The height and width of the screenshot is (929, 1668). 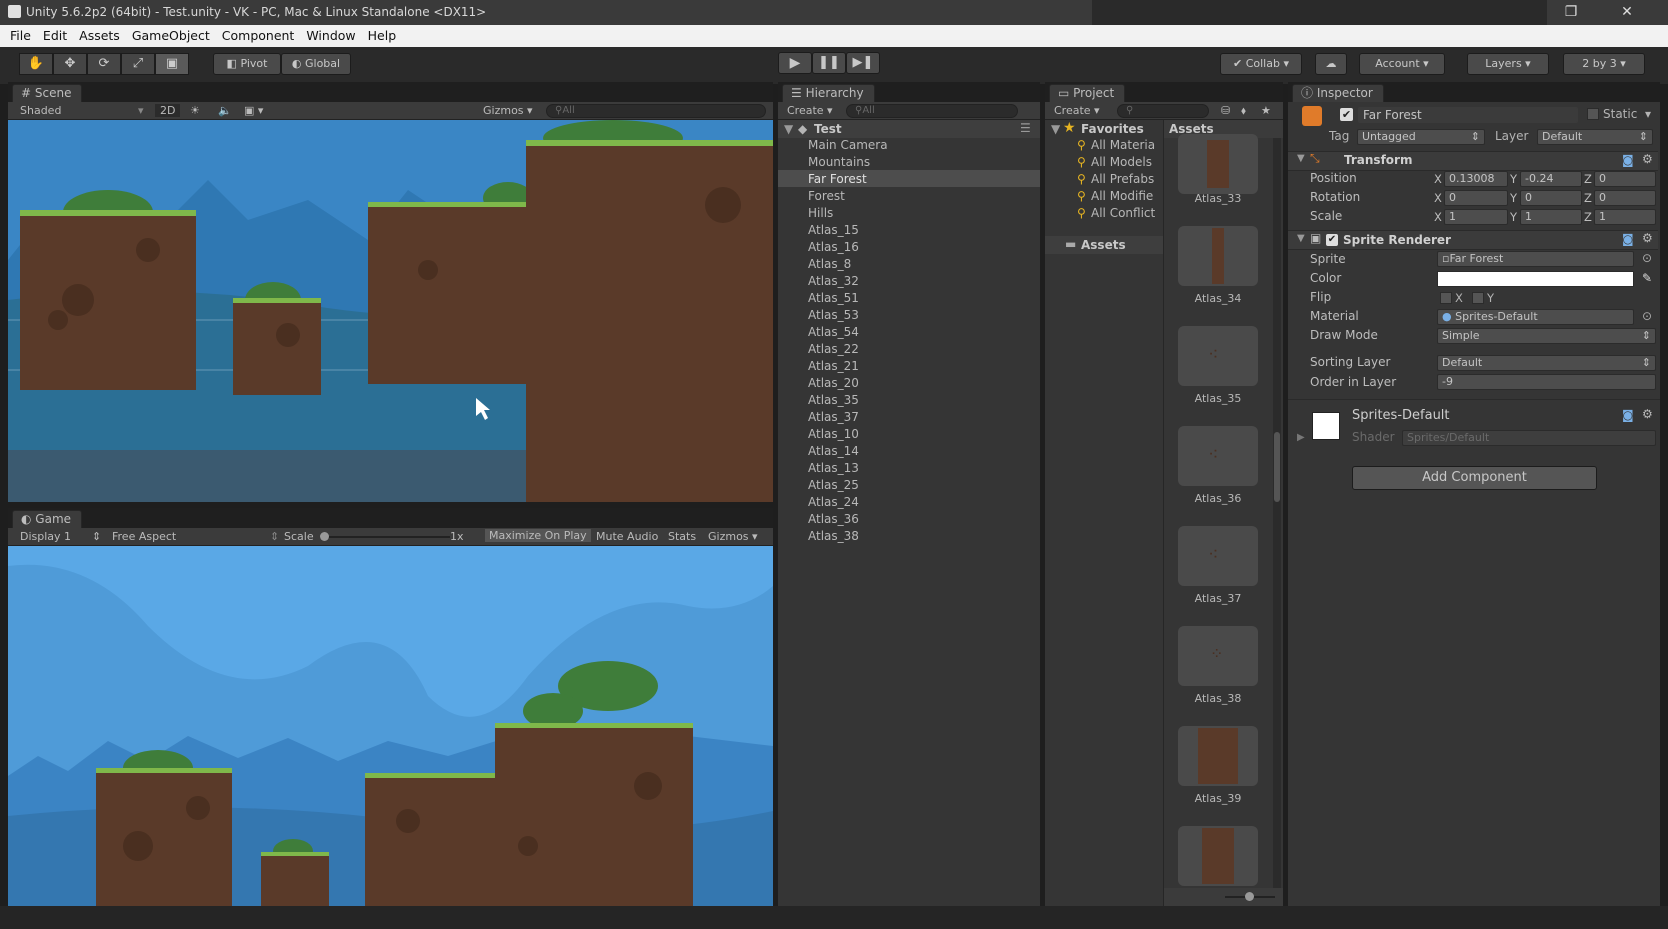 I want to click on assets-folder-row: ▬ Assets, so click(x=1104, y=245).